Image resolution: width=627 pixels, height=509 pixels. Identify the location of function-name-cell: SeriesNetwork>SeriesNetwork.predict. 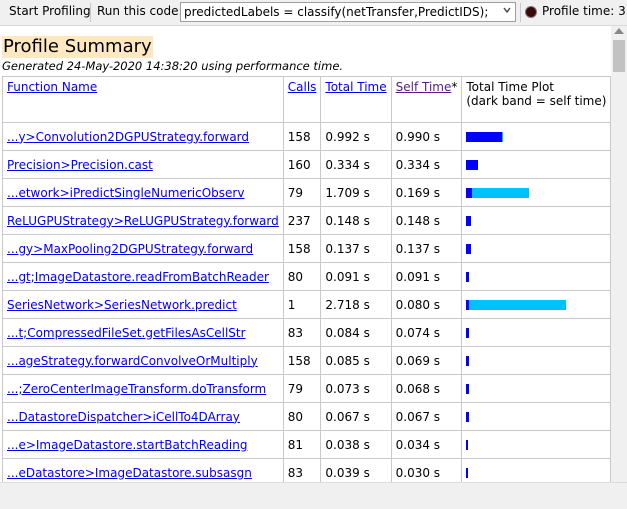
(143, 304).